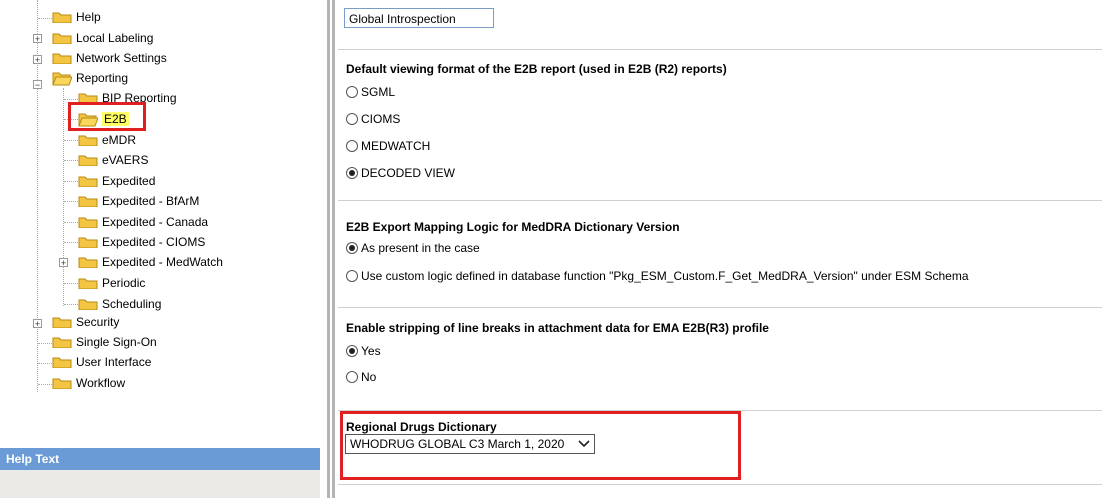 The image size is (1102, 499). I want to click on radio-no: No, so click(361, 377).